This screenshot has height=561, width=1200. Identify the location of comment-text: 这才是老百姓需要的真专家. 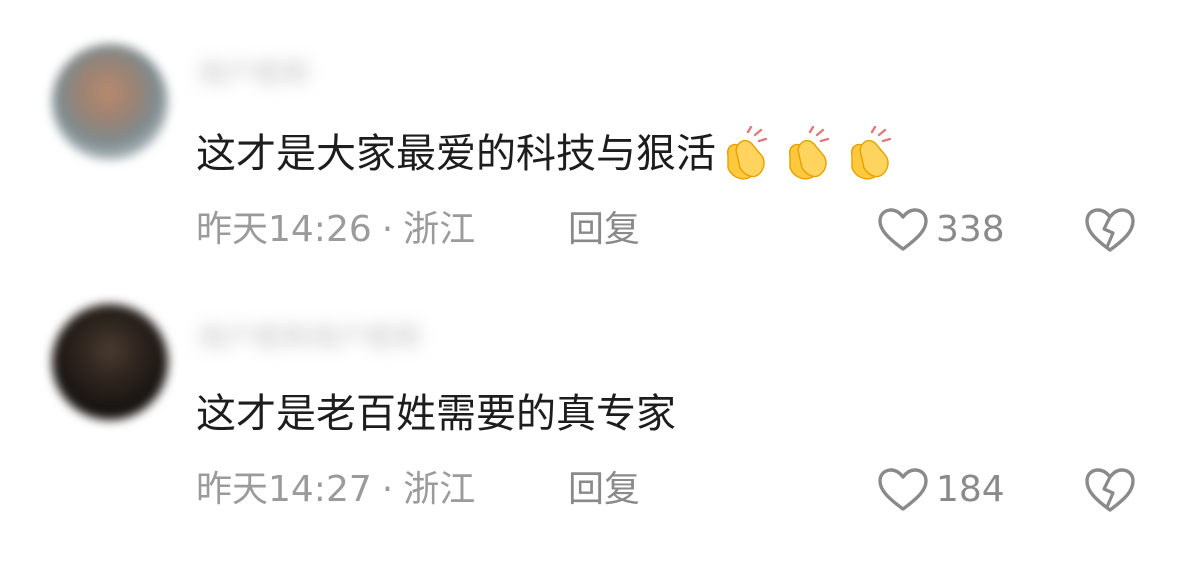
(436, 414).